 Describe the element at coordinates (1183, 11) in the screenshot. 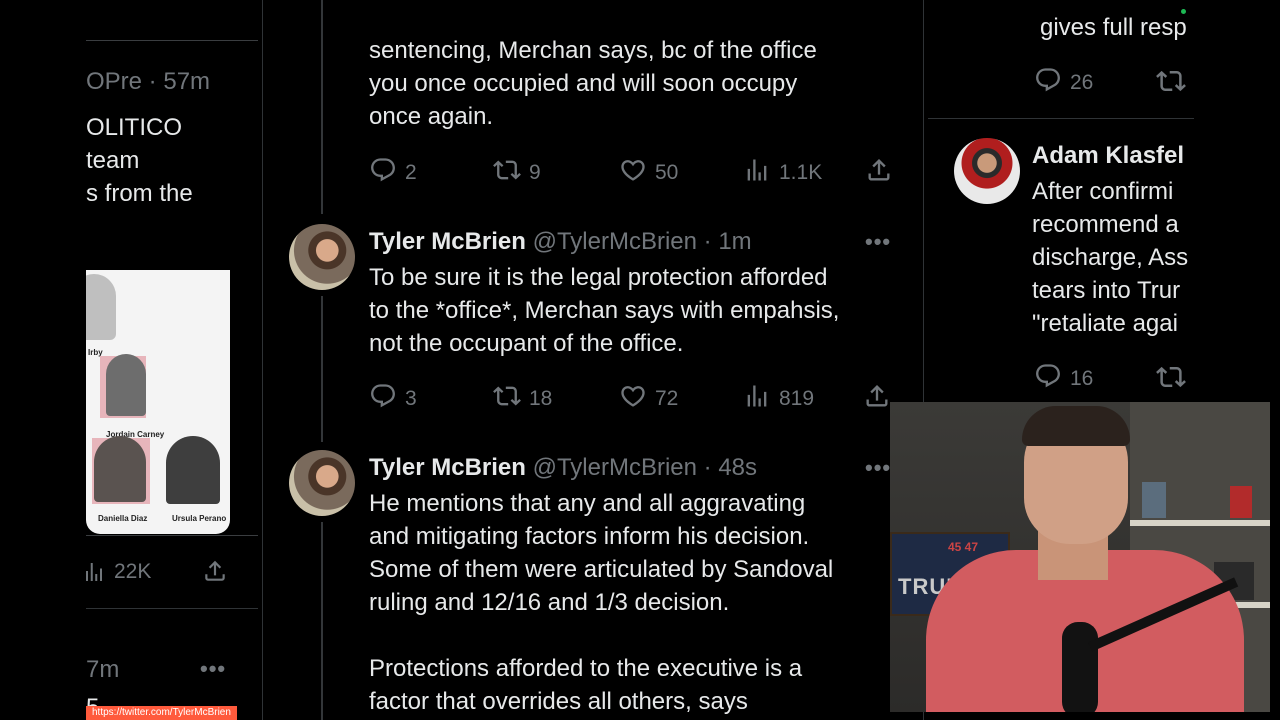

I see `recording-indicator` at that location.